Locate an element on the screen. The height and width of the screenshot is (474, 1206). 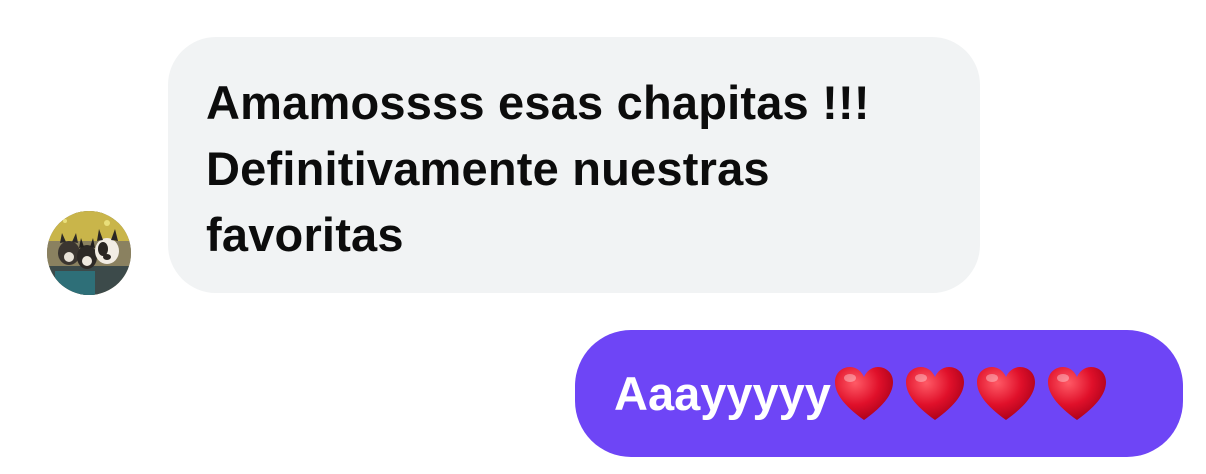
message-line: favoritas is located at coordinates (305, 234).